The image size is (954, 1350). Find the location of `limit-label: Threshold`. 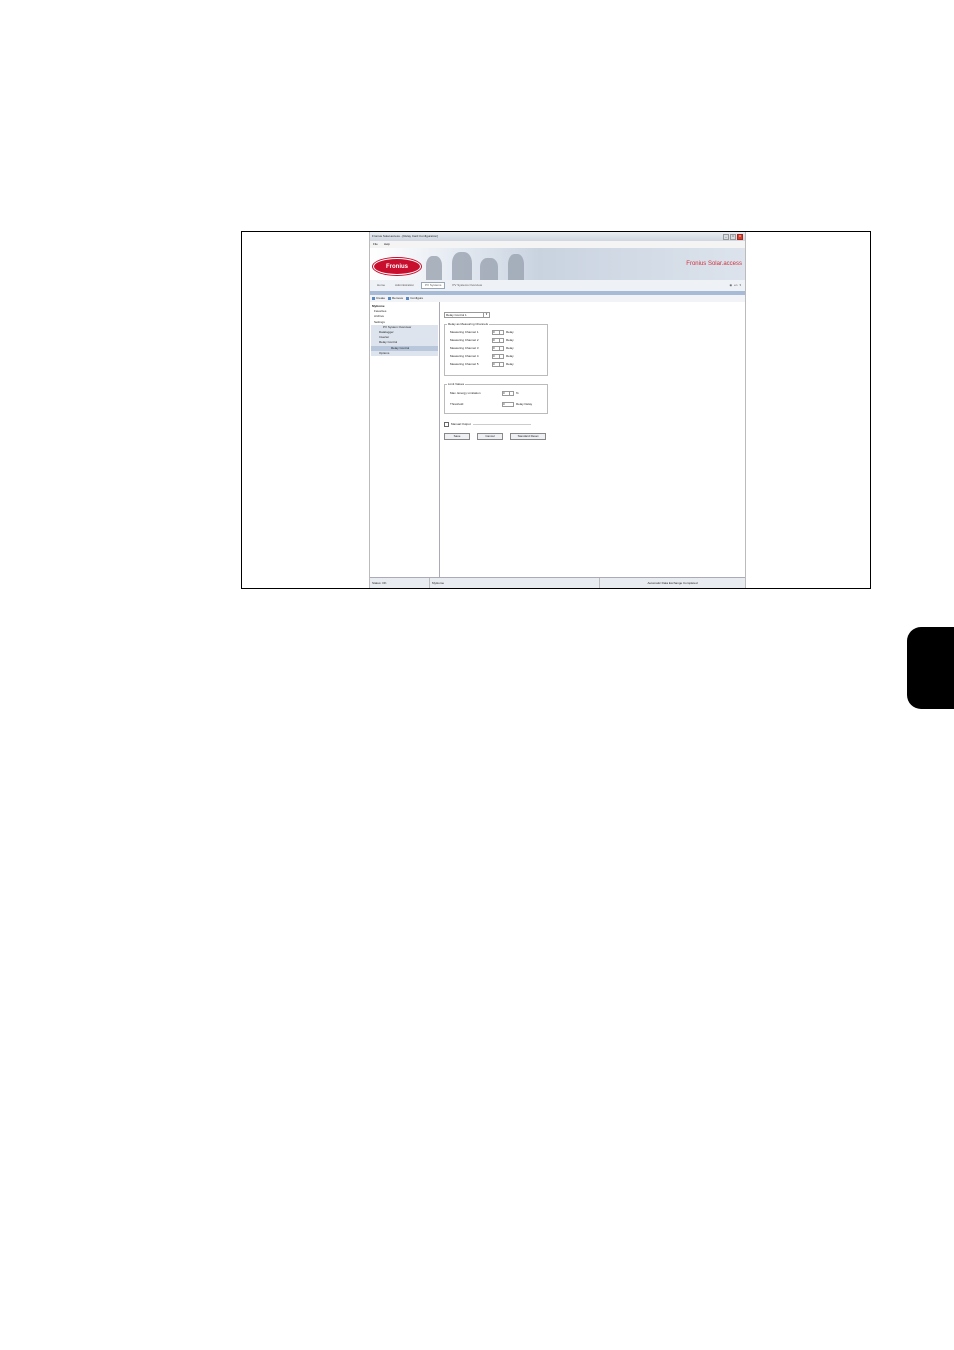

limit-label: Threshold is located at coordinates (457, 404).